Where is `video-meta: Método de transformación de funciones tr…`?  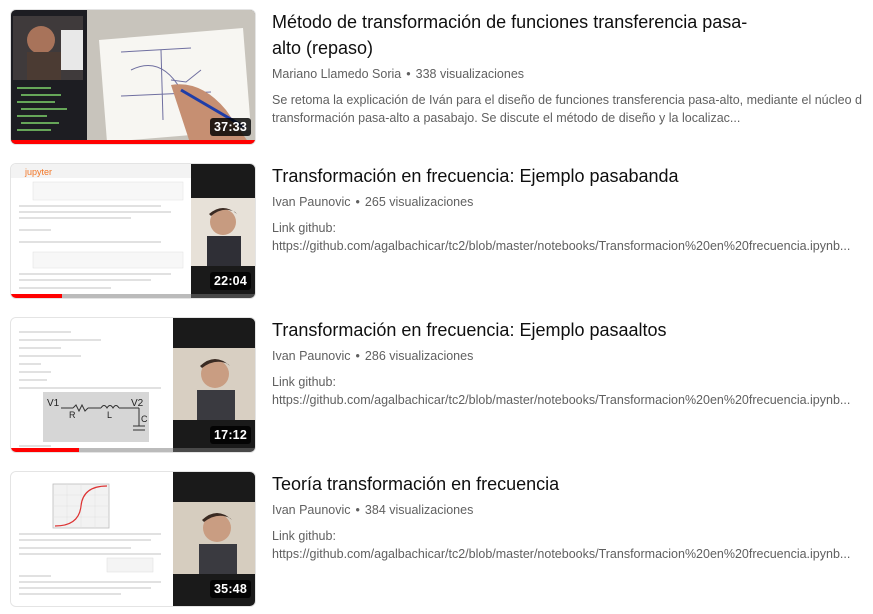
video-meta: Método de transformación de funciones tr… is located at coordinates (567, 68).